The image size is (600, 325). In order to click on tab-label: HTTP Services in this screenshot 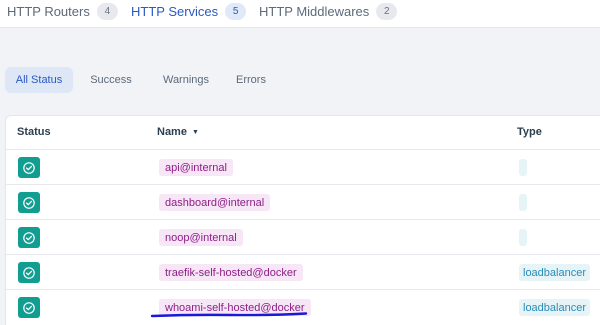, I will do `click(175, 11)`.